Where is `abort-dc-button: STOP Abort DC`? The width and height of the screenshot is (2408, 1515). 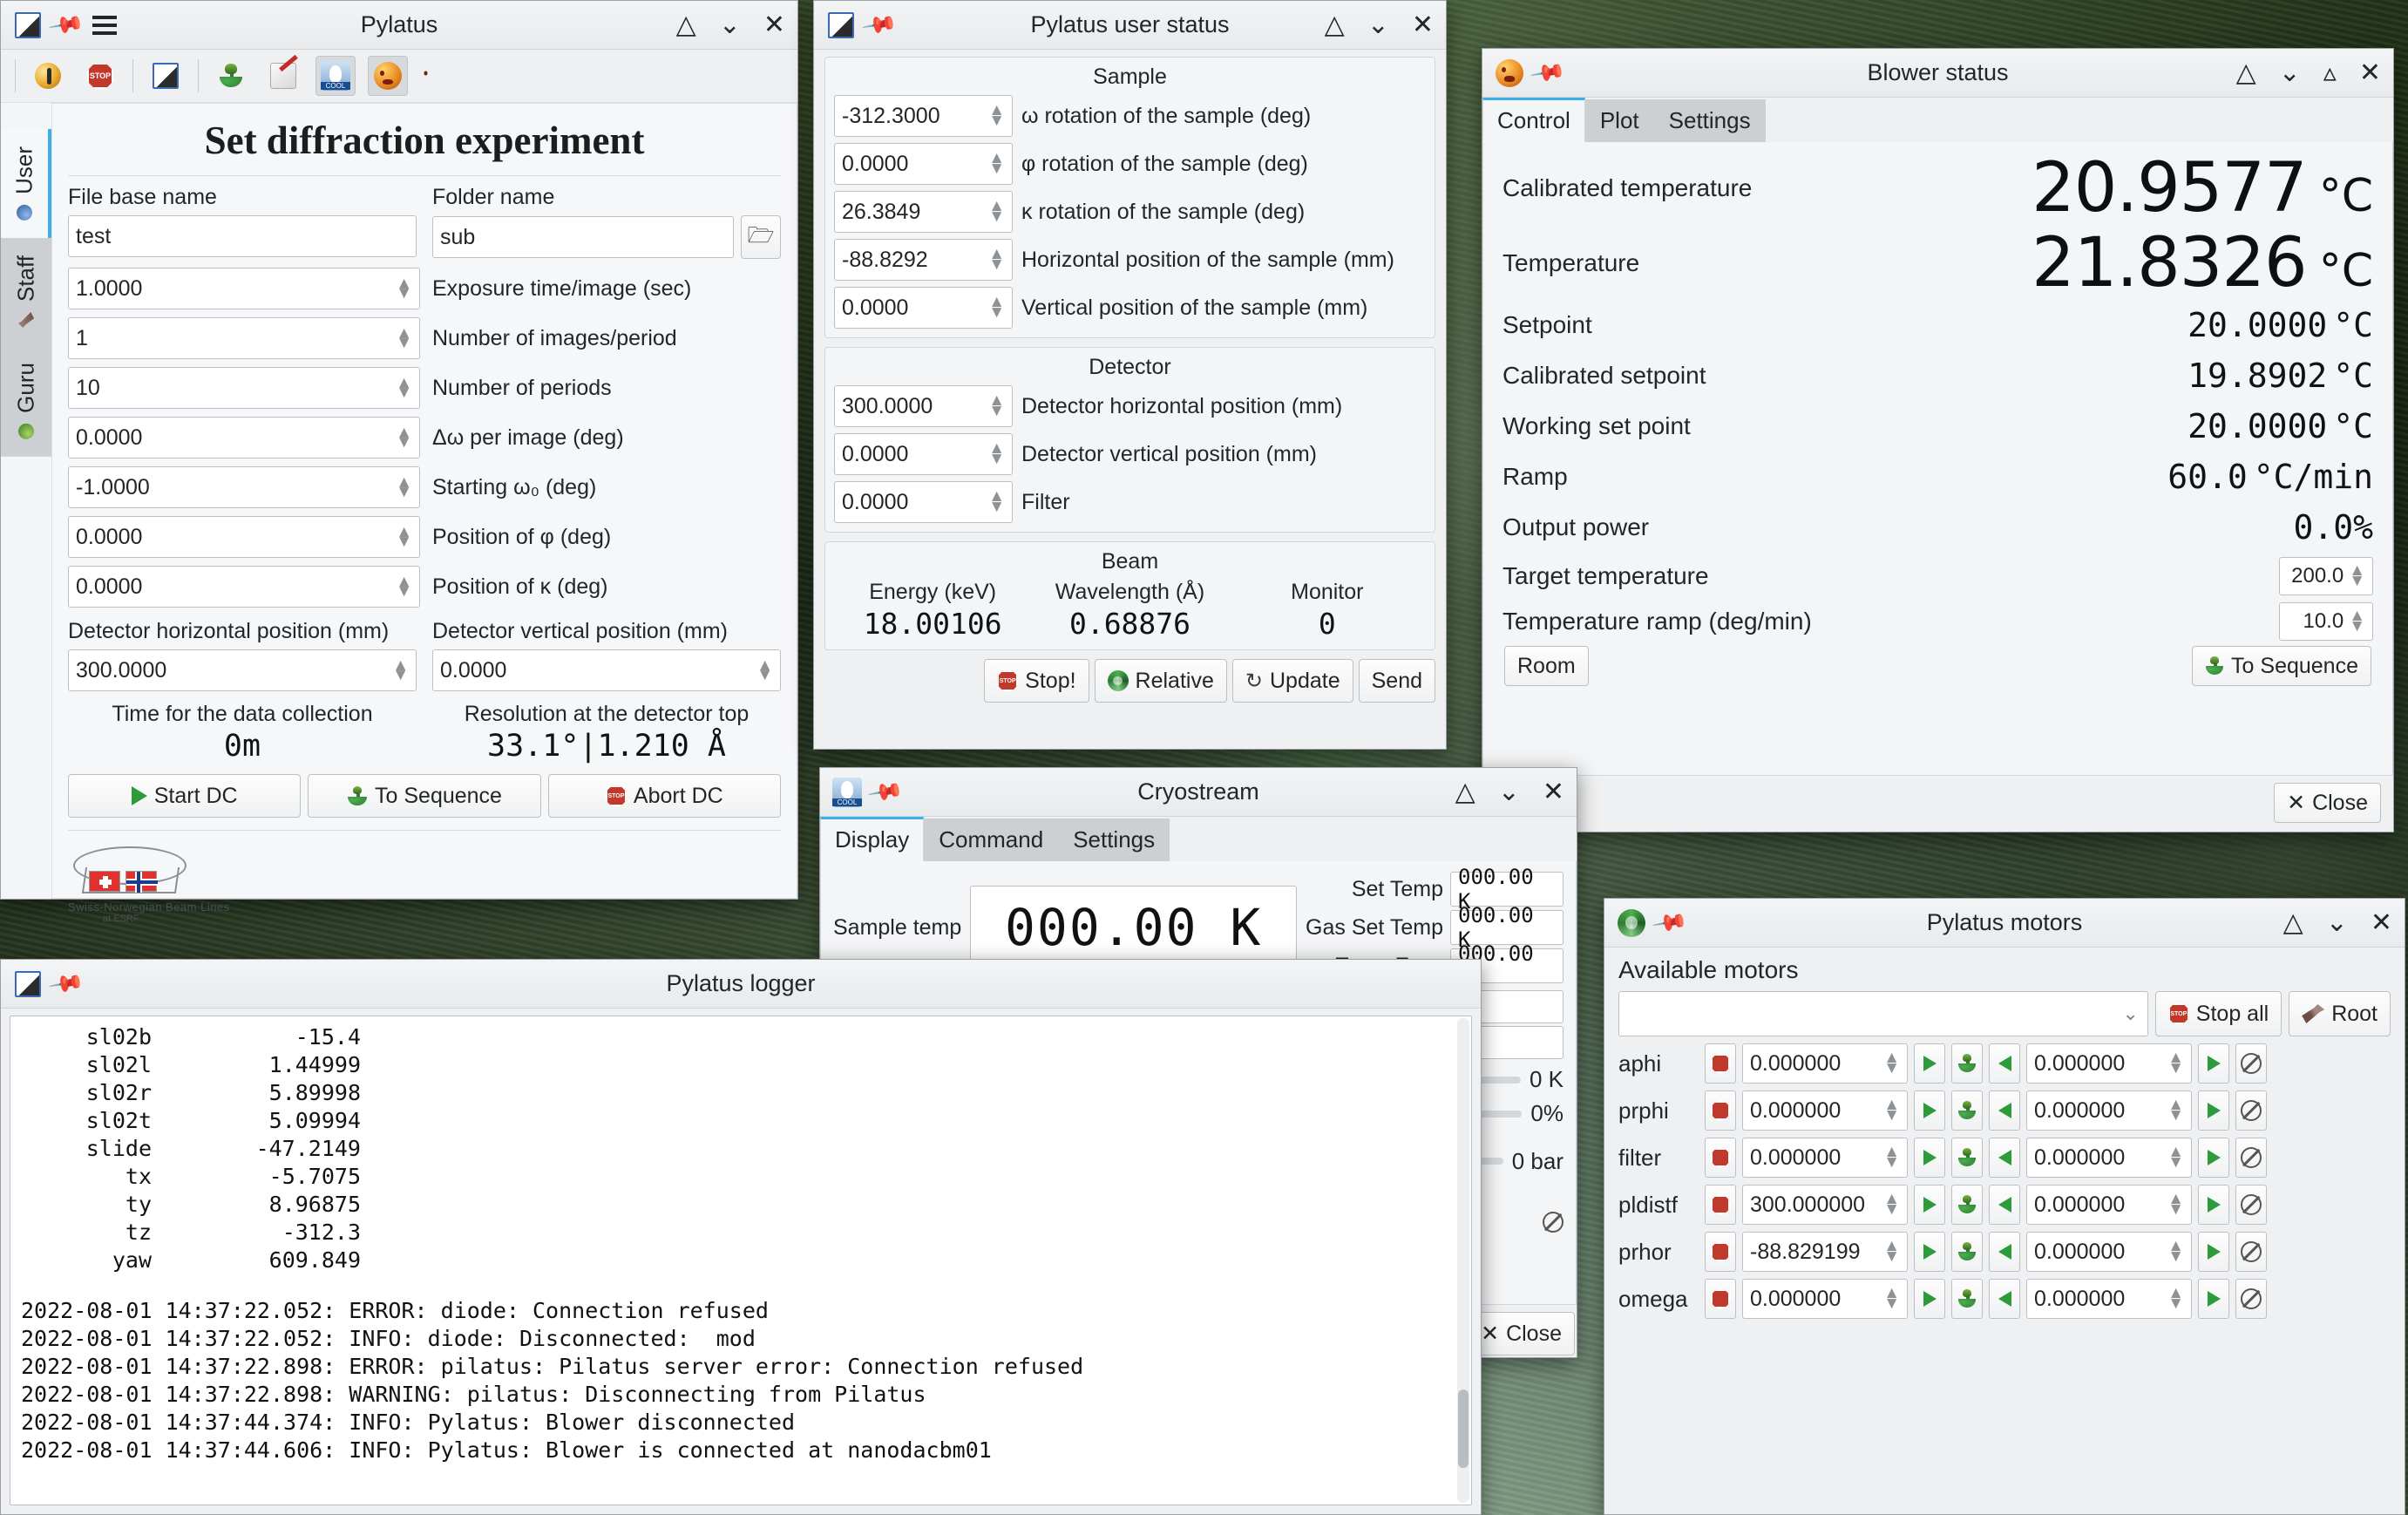 abort-dc-button: STOP Abort DC is located at coordinates (664, 796).